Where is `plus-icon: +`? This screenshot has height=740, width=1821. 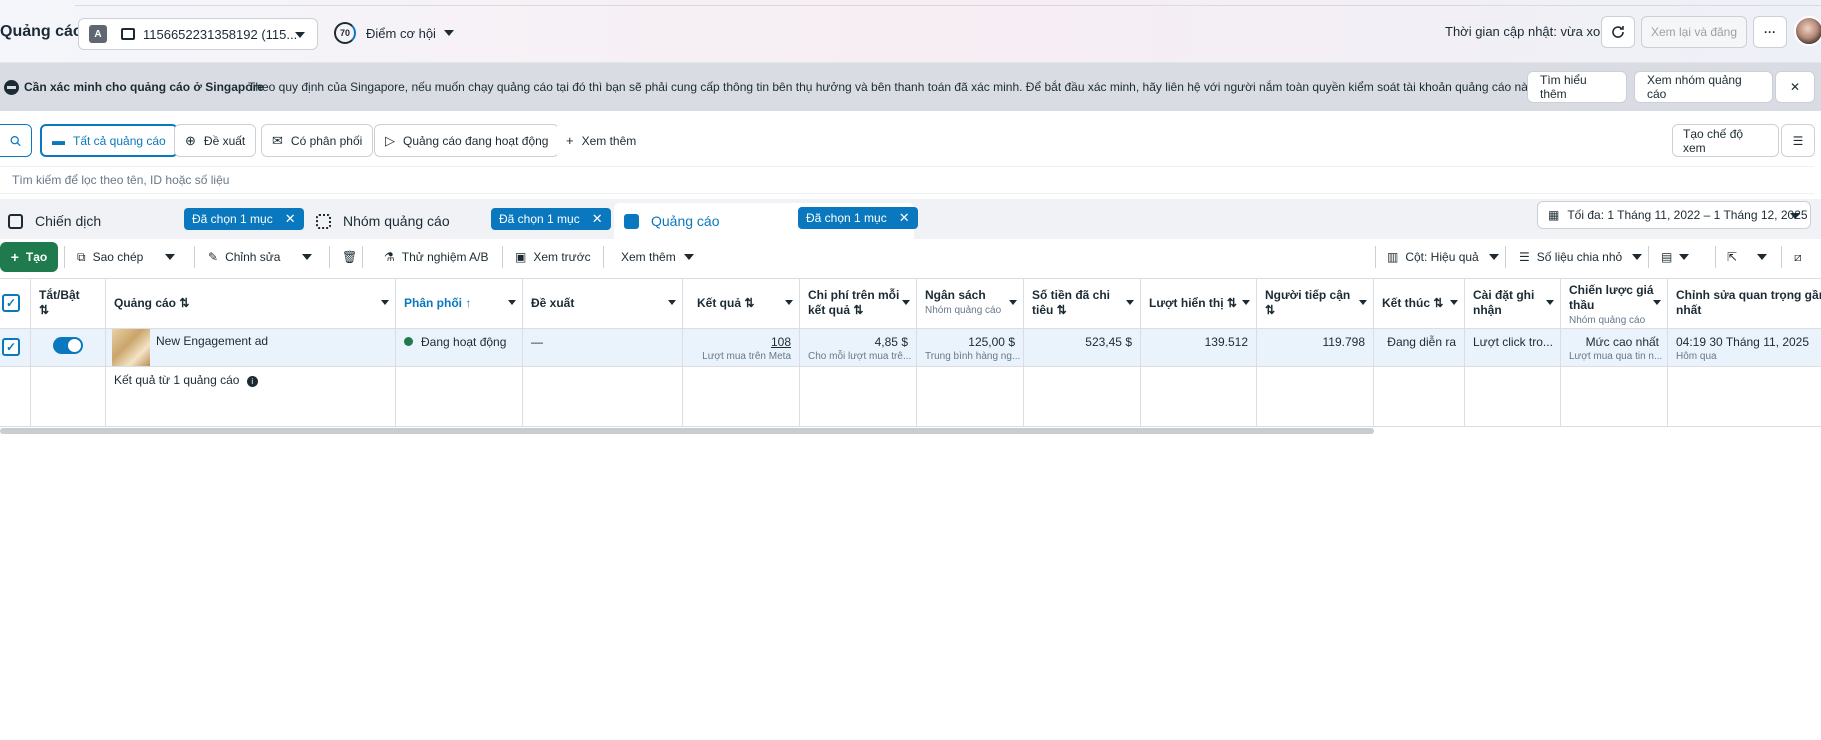
plus-icon: + is located at coordinates (570, 140).